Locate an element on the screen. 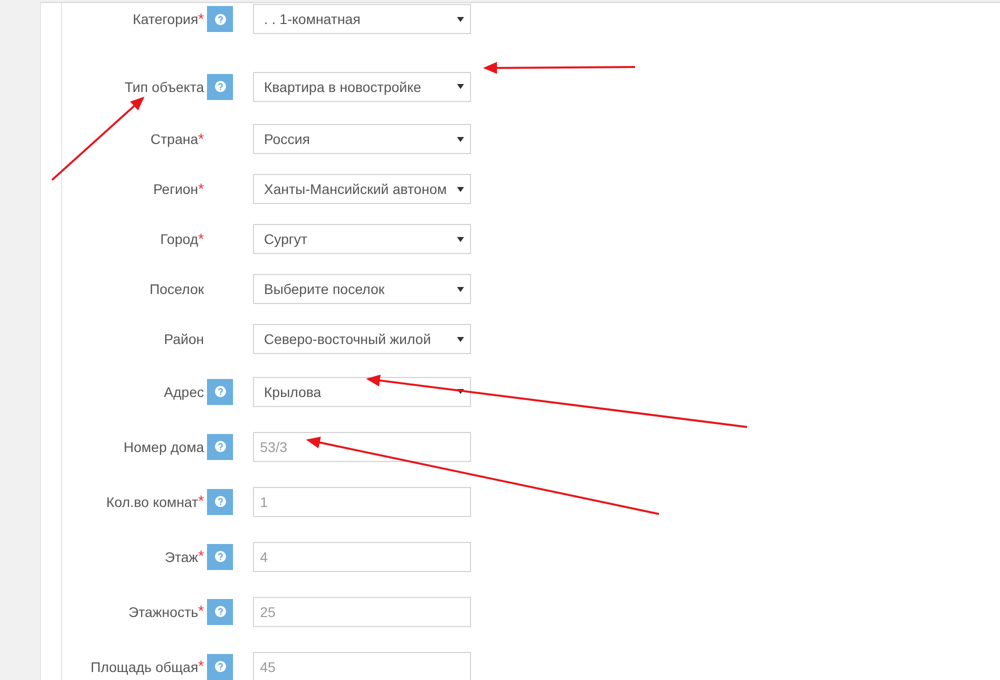 The height and width of the screenshot is (680, 1000). dropdown: Россия is located at coordinates (362, 139).